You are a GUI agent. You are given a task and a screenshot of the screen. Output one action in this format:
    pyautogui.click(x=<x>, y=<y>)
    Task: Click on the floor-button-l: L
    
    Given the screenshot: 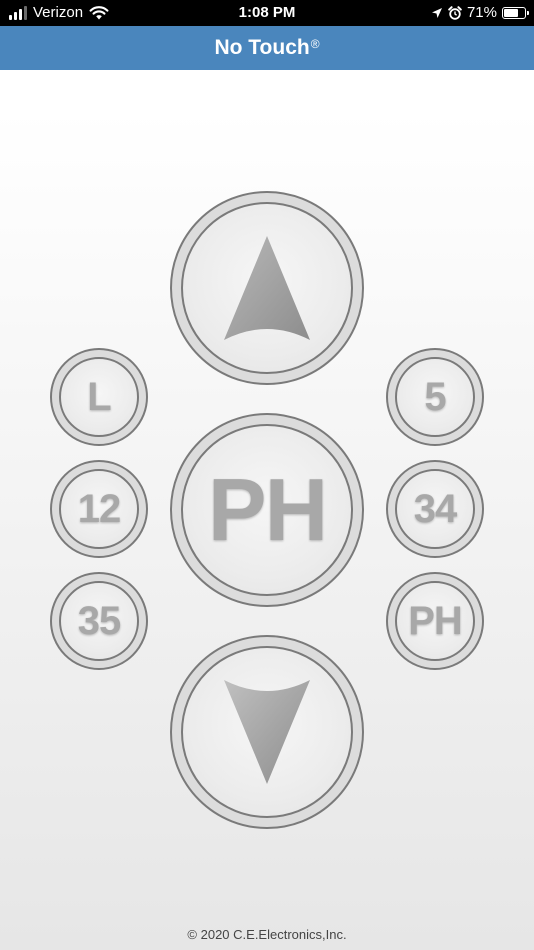 What is the action you would take?
    pyautogui.click(x=99, y=397)
    